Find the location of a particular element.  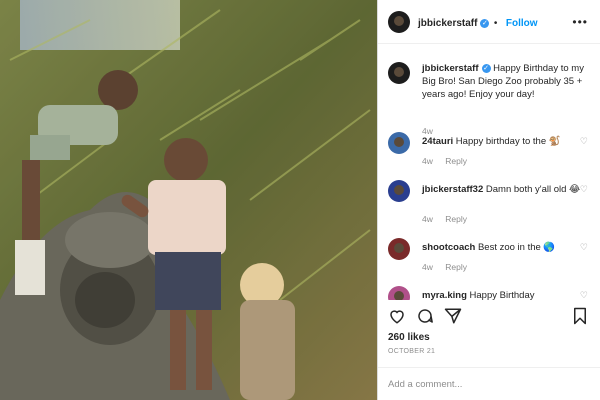

comment-text-block: shootcoach Best zoo in the 🌎 is located at coordinates (504, 247).